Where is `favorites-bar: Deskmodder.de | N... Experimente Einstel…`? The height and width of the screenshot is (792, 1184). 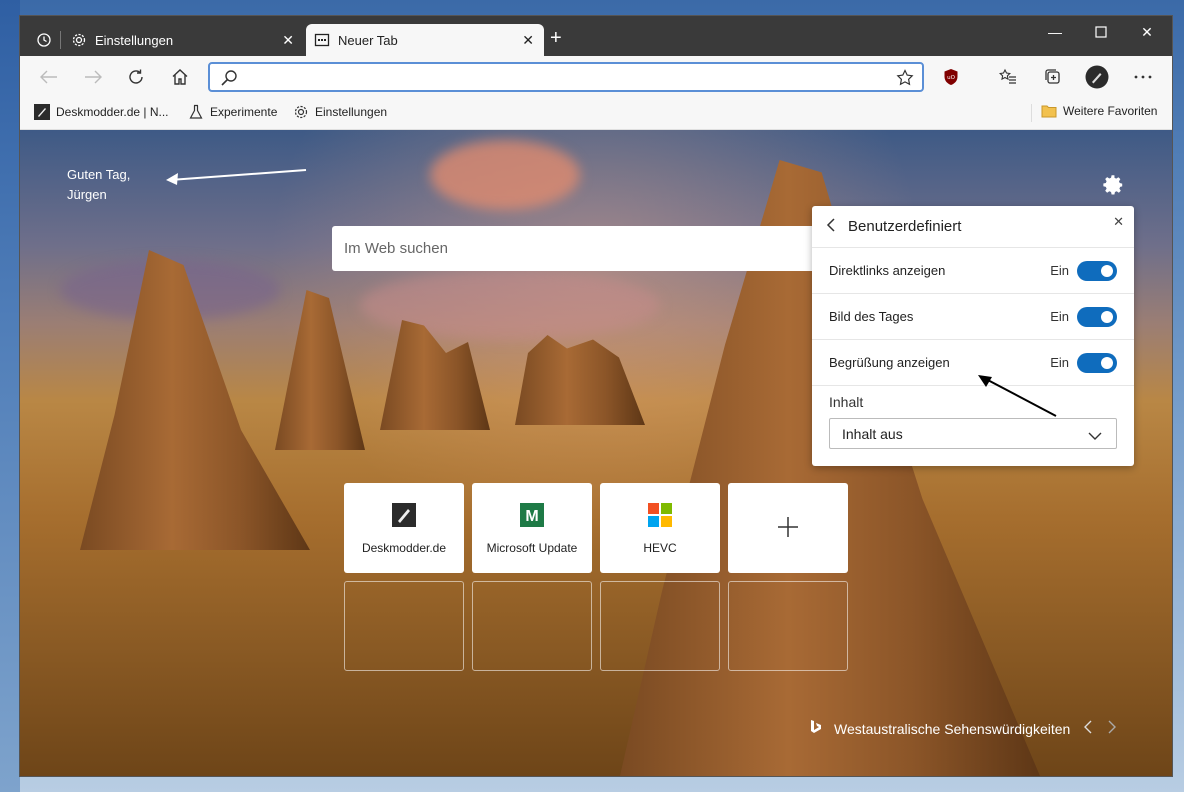 favorites-bar: Deskmodder.de | N... Experimente Einstel… is located at coordinates (596, 113).